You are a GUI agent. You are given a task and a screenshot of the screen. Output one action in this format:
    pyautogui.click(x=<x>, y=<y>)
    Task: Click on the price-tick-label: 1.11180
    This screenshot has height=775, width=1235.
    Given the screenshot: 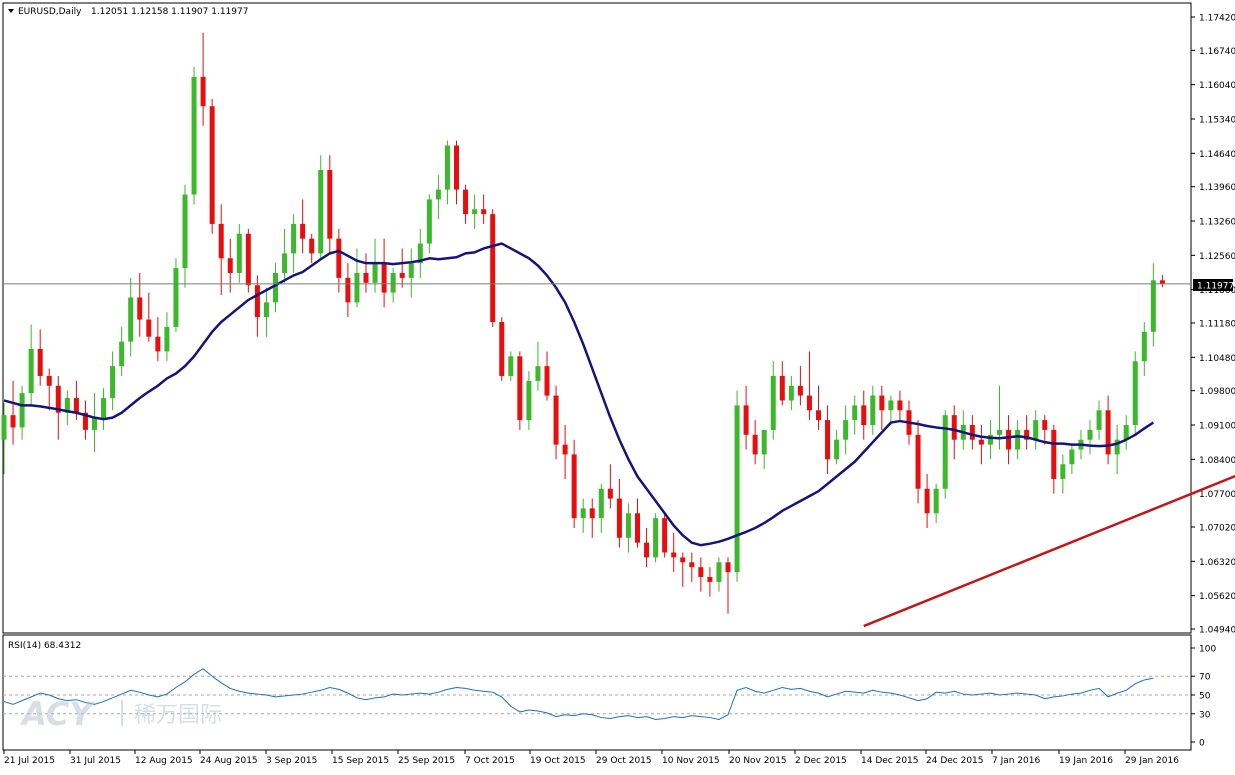 What is the action you would take?
    pyautogui.click(x=1217, y=325)
    